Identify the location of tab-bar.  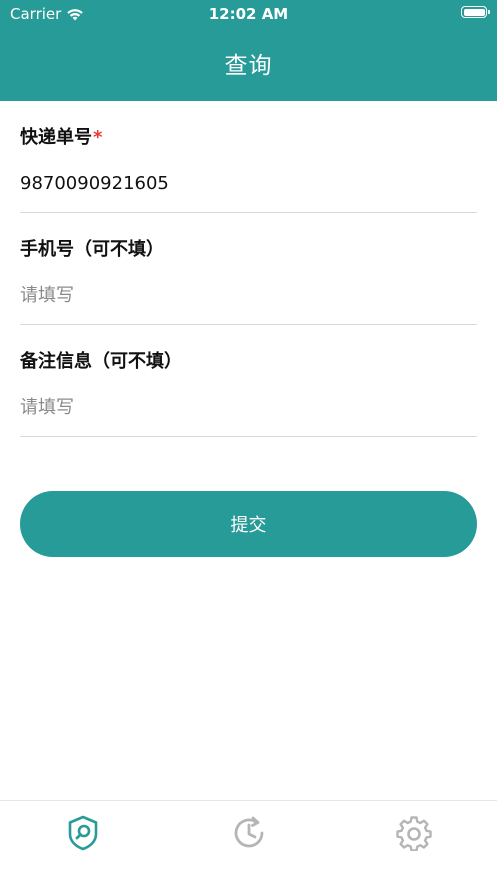
(248, 842).